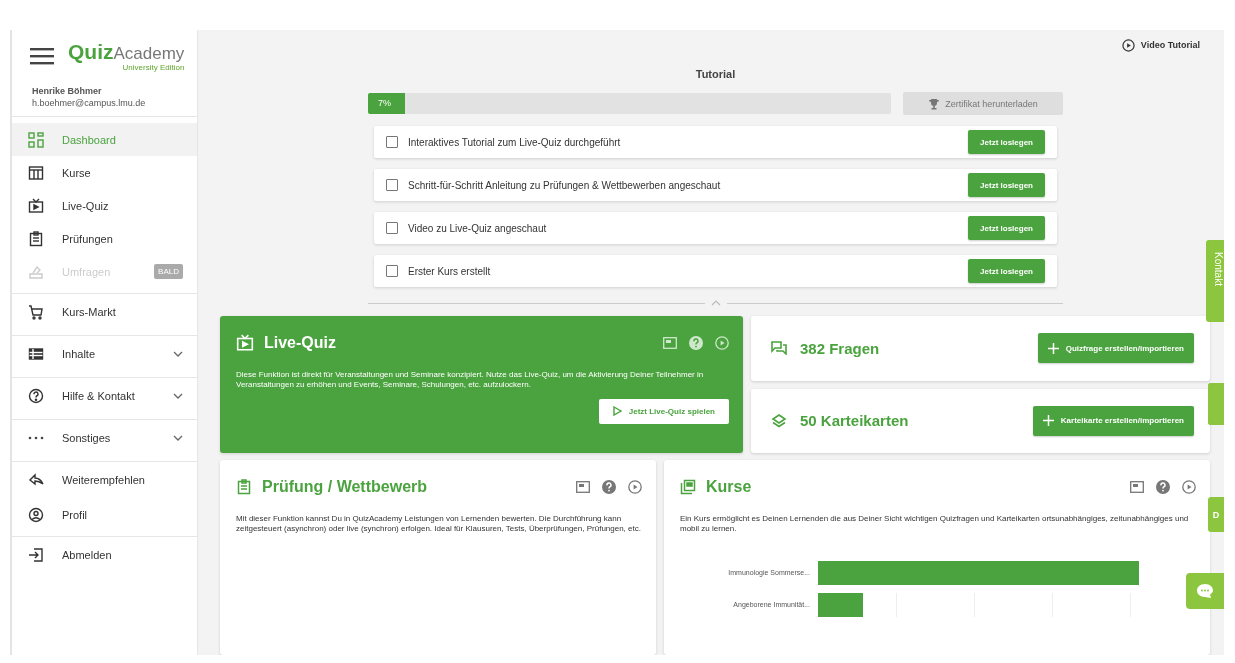 This screenshot has height=663, width=1235. I want to click on sidebar-item: Sonstiges, so click(104, 437).